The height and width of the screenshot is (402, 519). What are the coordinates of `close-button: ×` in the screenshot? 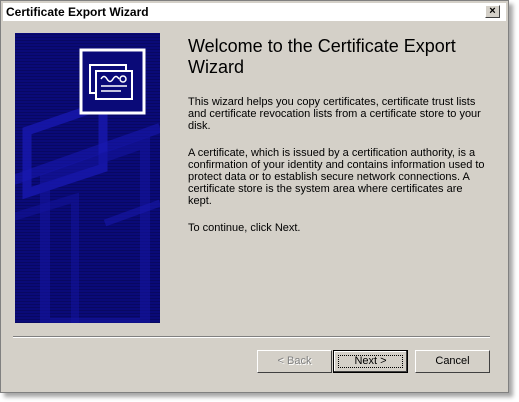 It's located at (492, 11).